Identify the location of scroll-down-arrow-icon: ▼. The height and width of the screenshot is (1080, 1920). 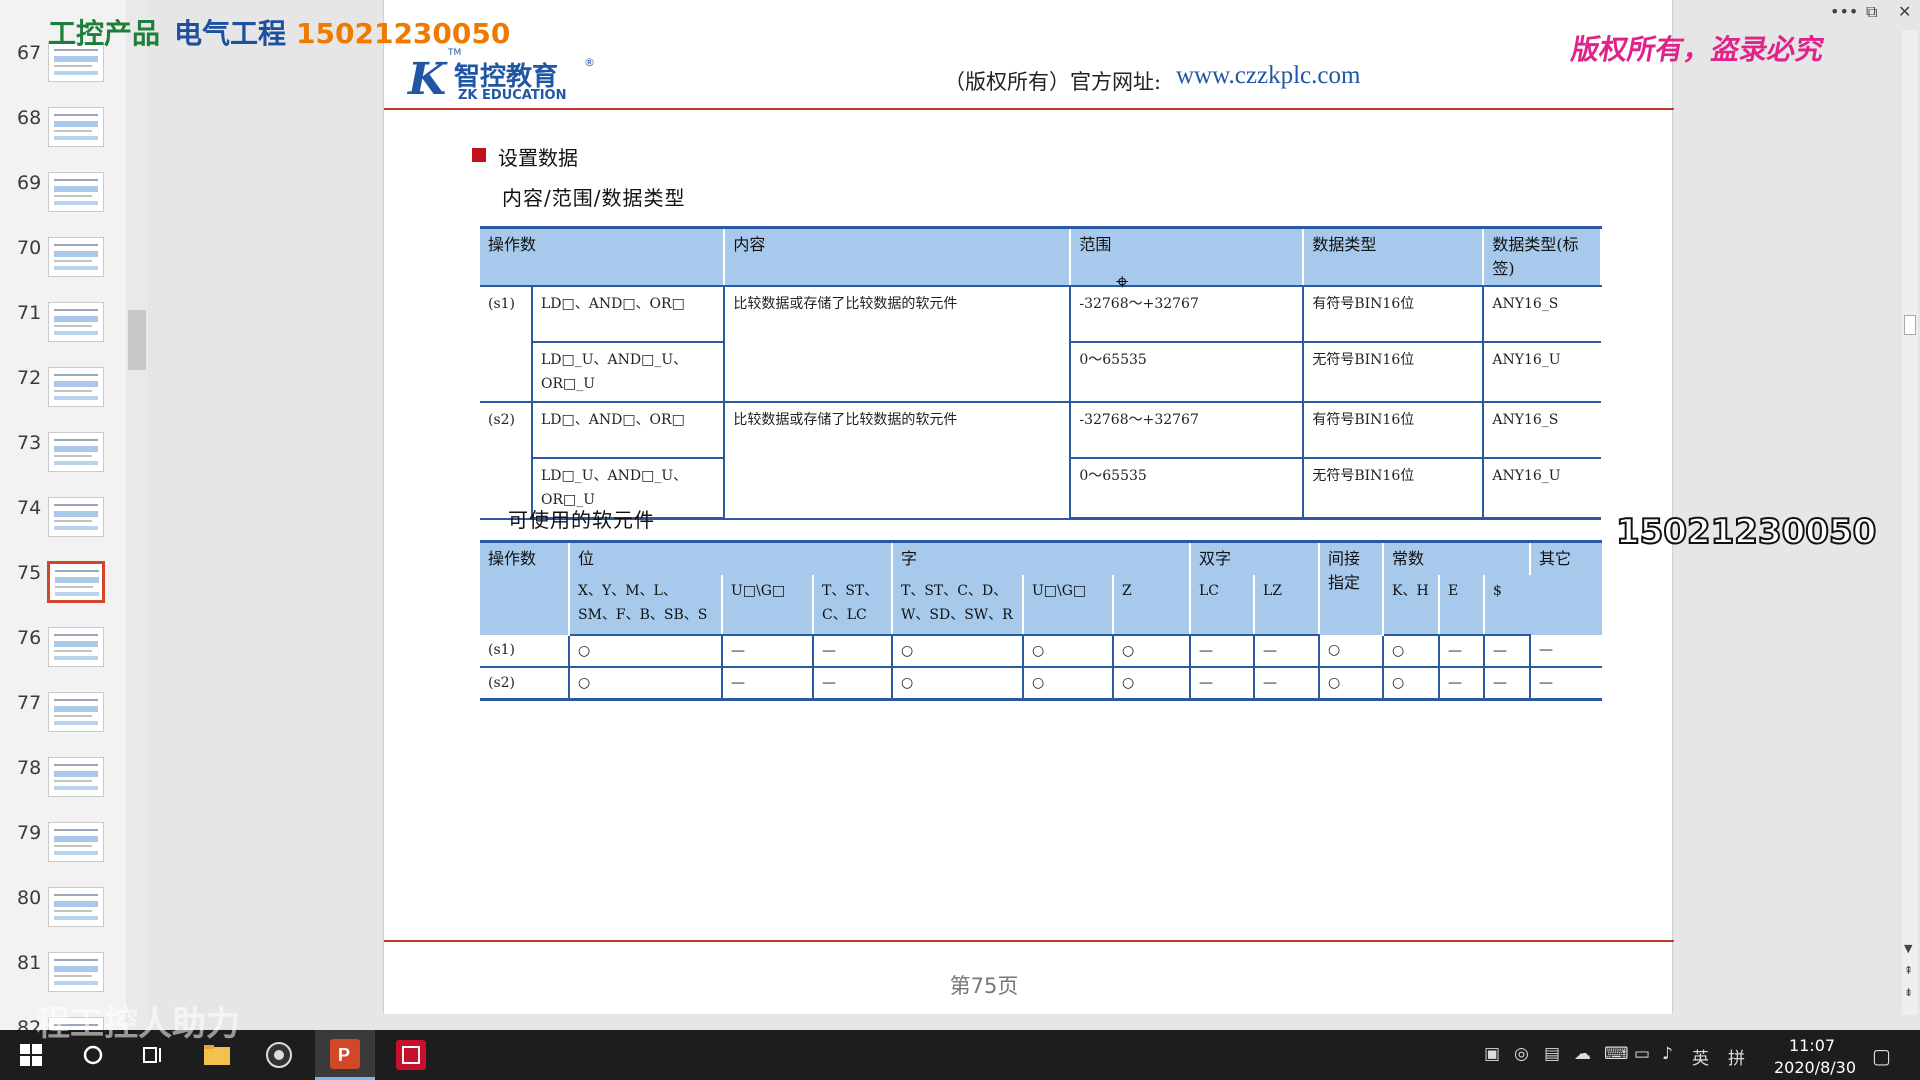
(1908, 948).